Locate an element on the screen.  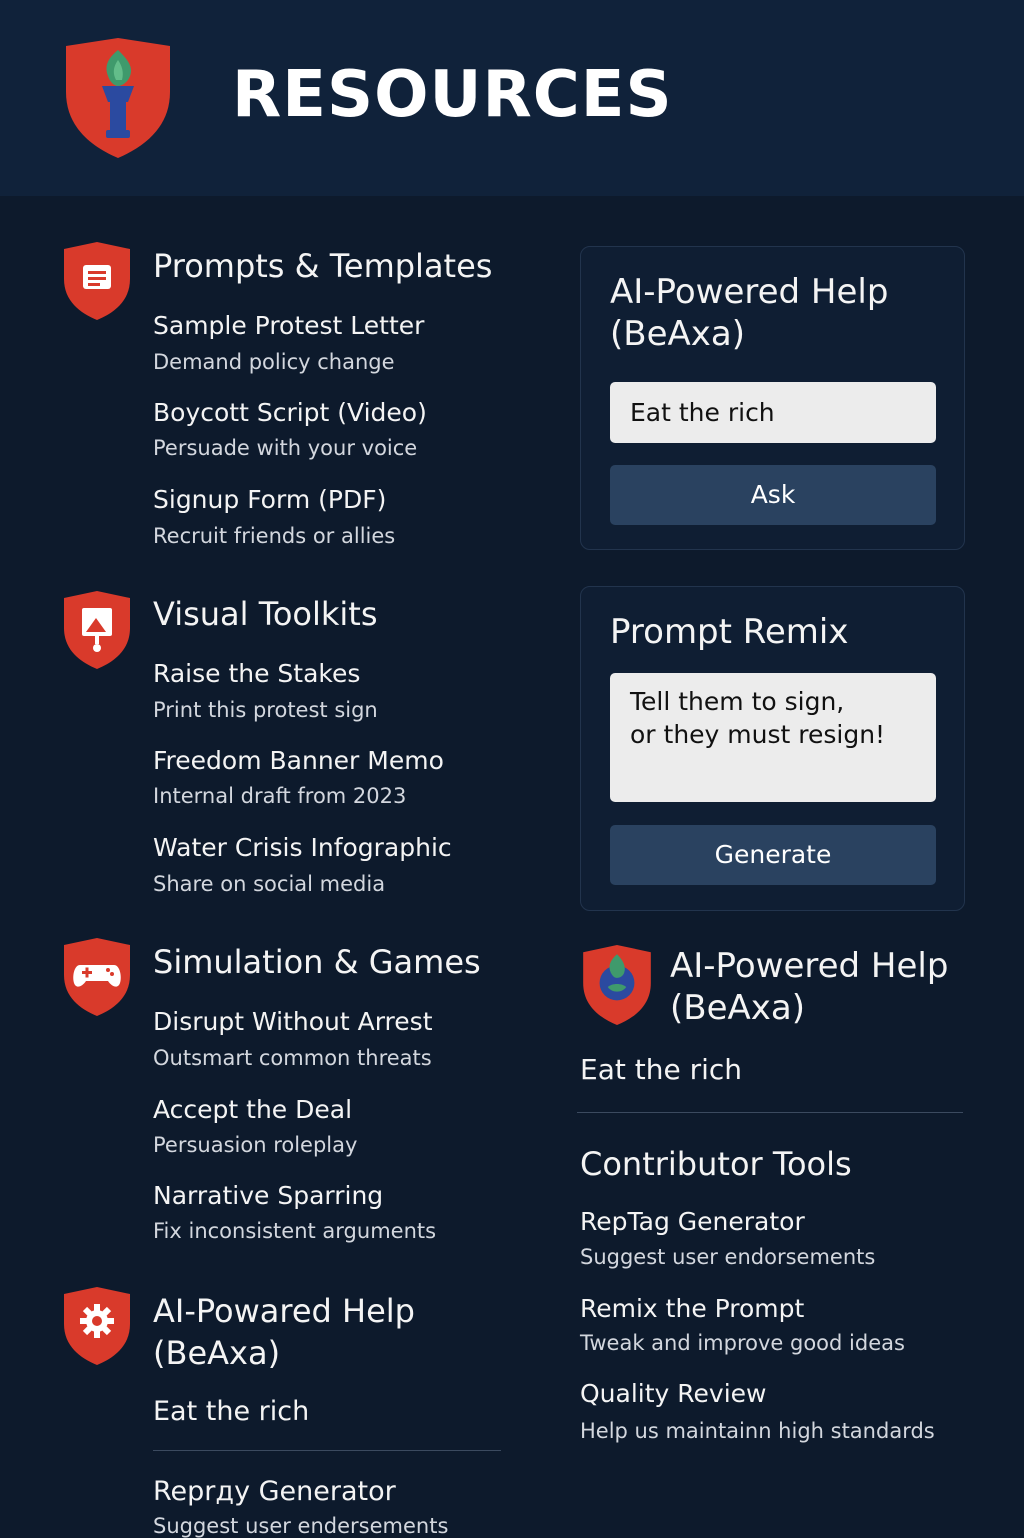
section-title-games: Simulation & Games is located at coordinates (317, 962).